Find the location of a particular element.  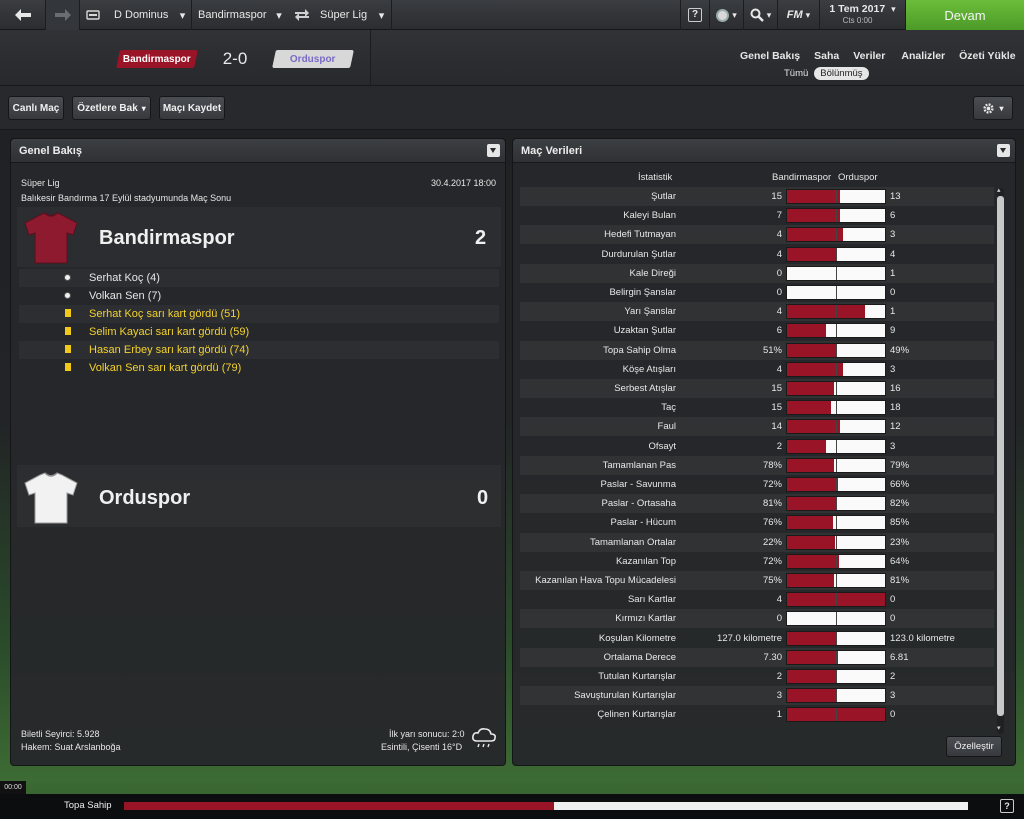

stat-row: Topa Sahip Olma 51% 49% is located at coordinates (757, 350).